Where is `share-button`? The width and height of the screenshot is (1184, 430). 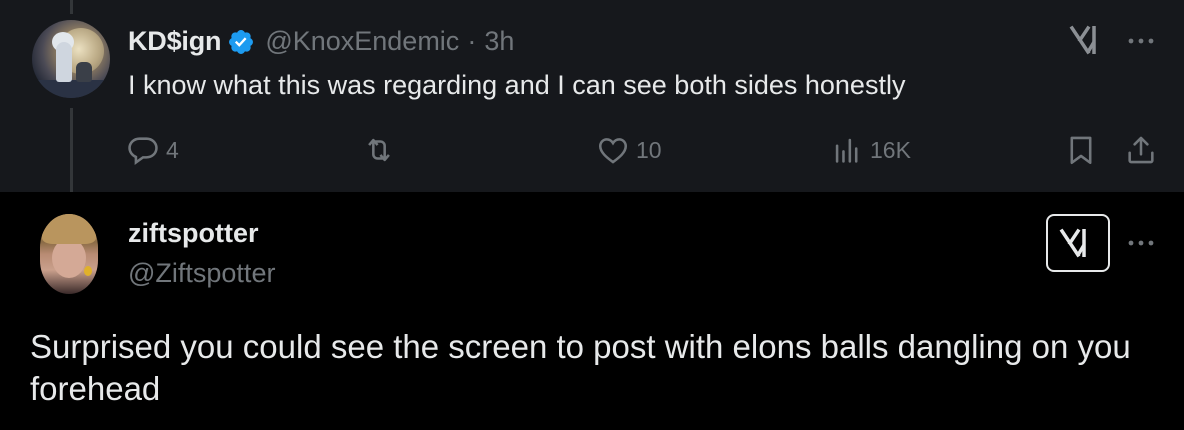
share-button is located at coordinates (1141, 150).